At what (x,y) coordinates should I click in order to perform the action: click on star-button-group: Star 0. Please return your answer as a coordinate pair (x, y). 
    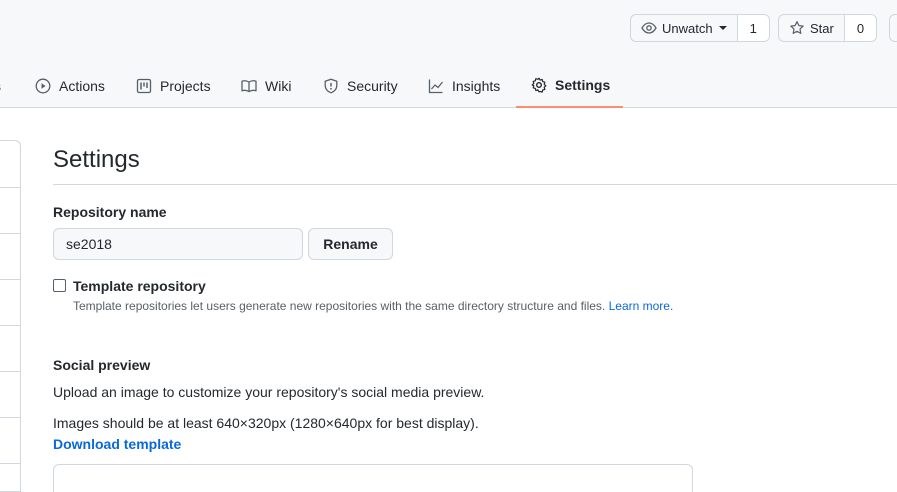
    Looking at the image, I should click on (828, 28).